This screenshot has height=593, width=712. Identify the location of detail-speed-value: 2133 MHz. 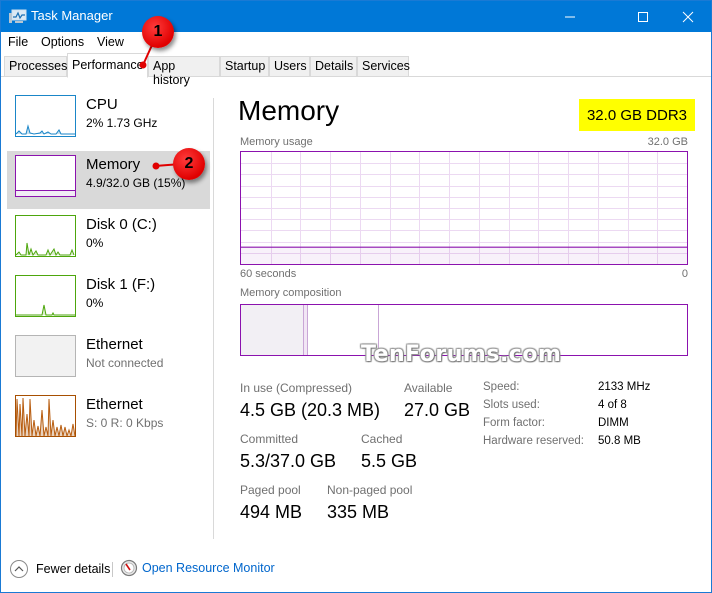
(624, 387).